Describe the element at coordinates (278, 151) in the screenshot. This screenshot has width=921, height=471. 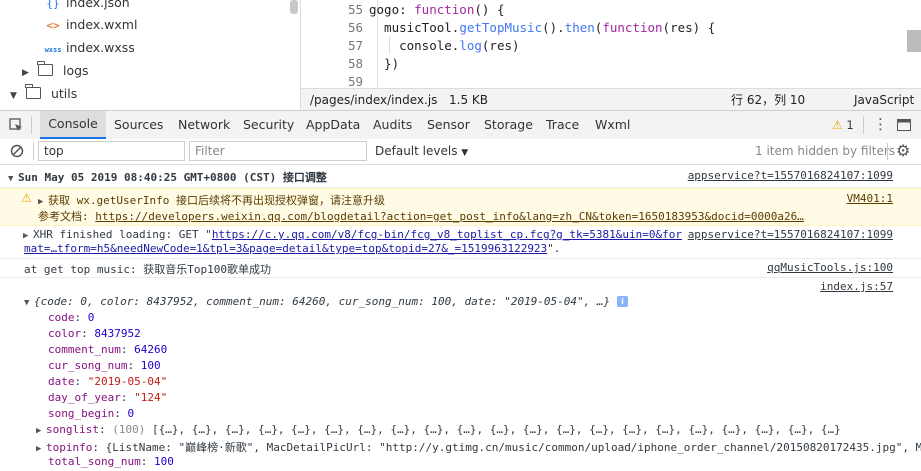
I see `filter-input: Filter` at that location.